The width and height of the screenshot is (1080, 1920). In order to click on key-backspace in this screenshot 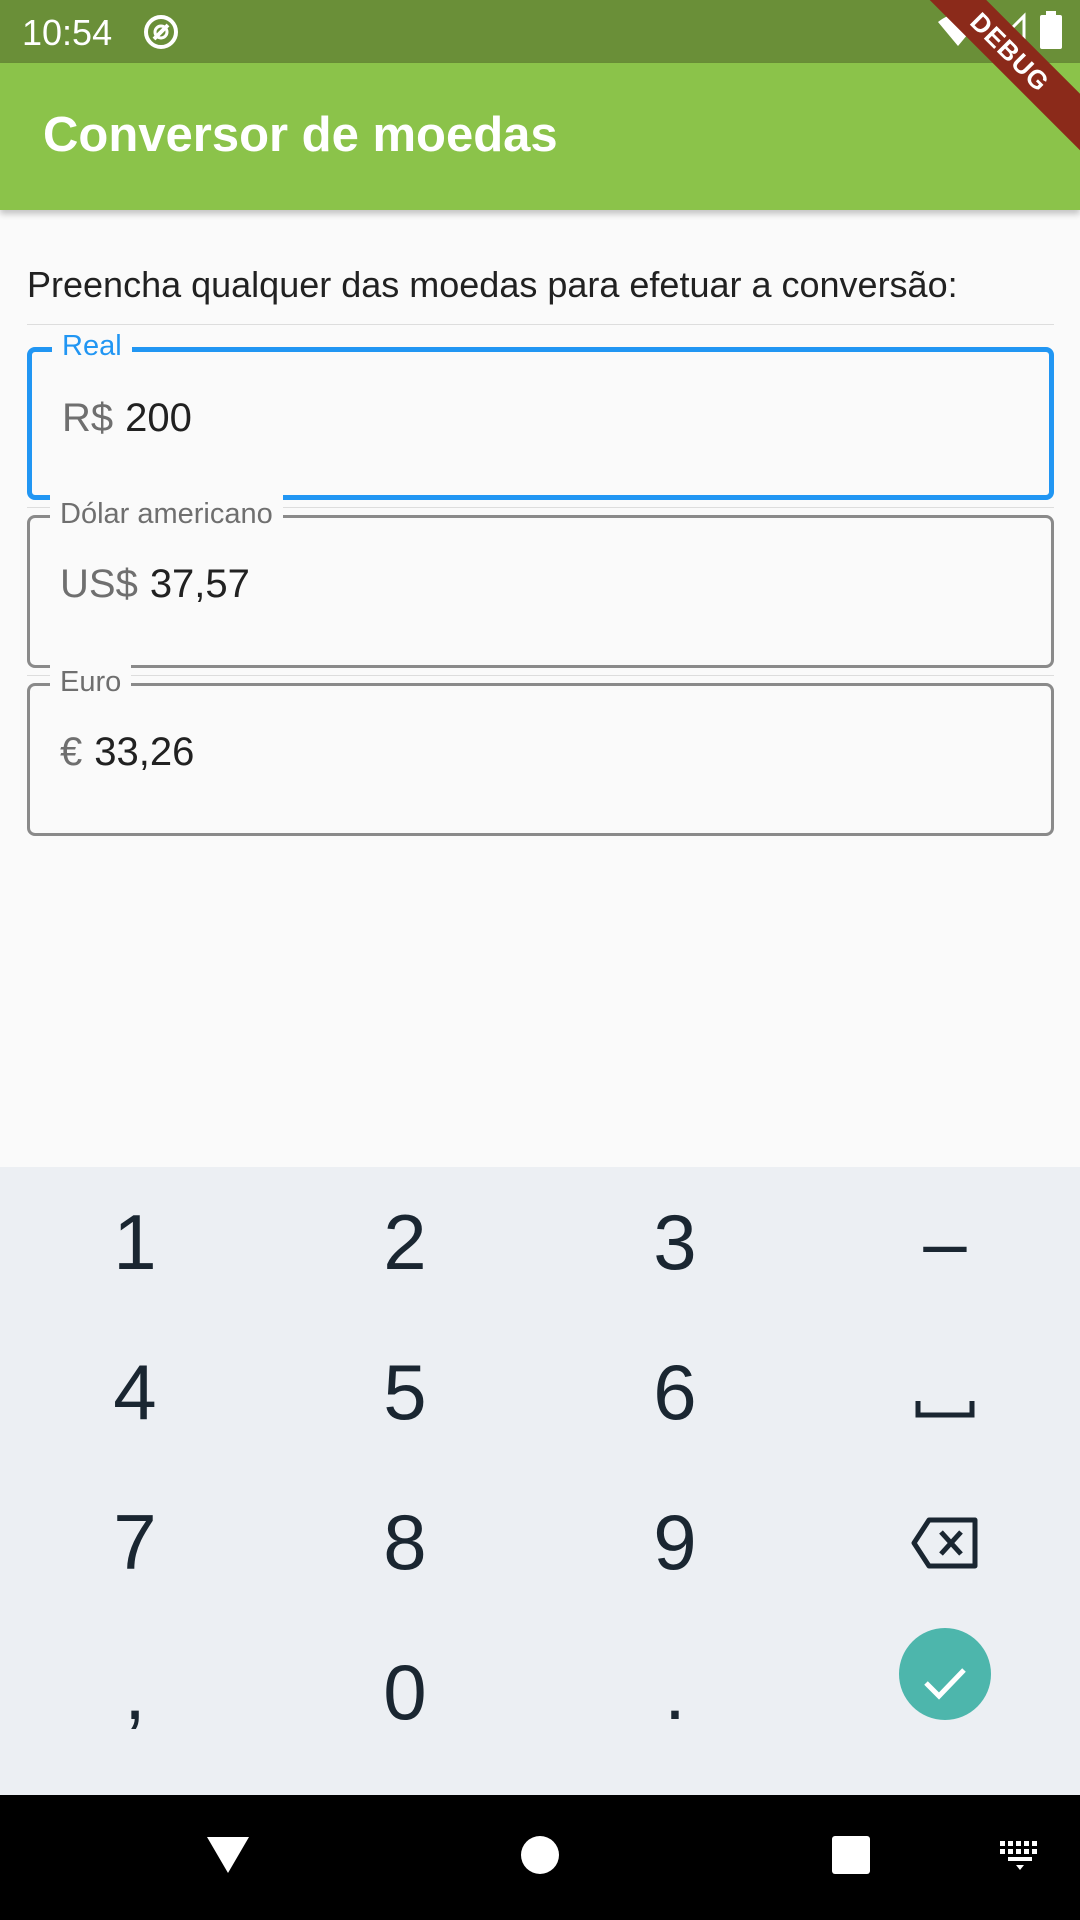, I will do `click(945, 1542)`.